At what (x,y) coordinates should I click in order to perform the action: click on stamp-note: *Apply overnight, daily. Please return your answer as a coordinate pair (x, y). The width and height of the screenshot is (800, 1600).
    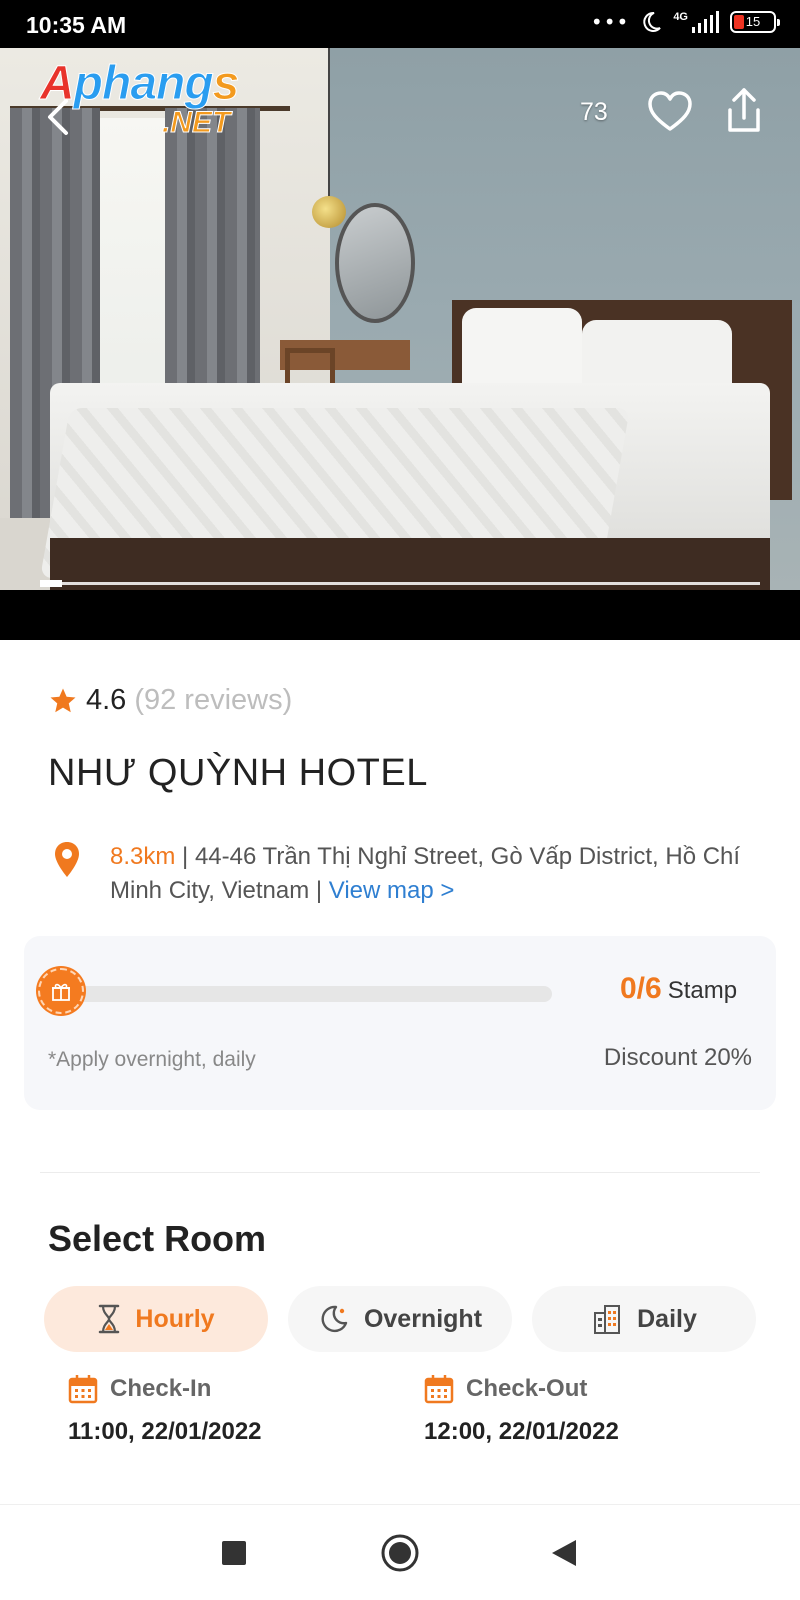
    Looking at the image, I should click on (152, 1059).